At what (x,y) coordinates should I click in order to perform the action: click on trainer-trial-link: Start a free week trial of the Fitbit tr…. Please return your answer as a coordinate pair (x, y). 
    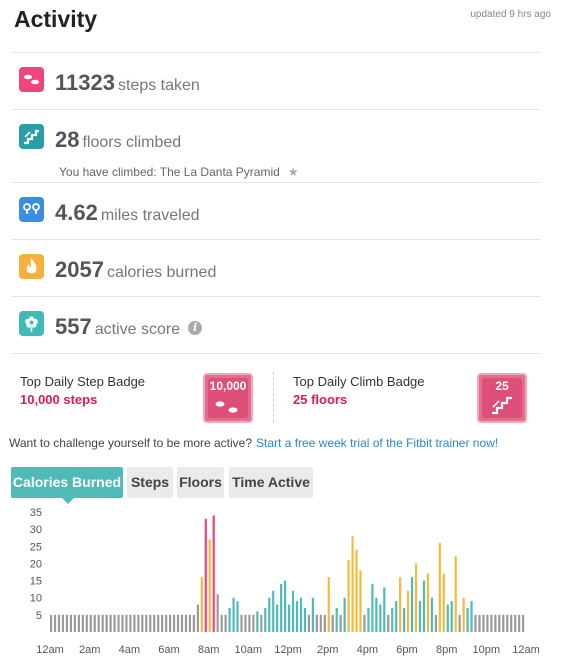
    Looking at the image, I should click on (377, 443).